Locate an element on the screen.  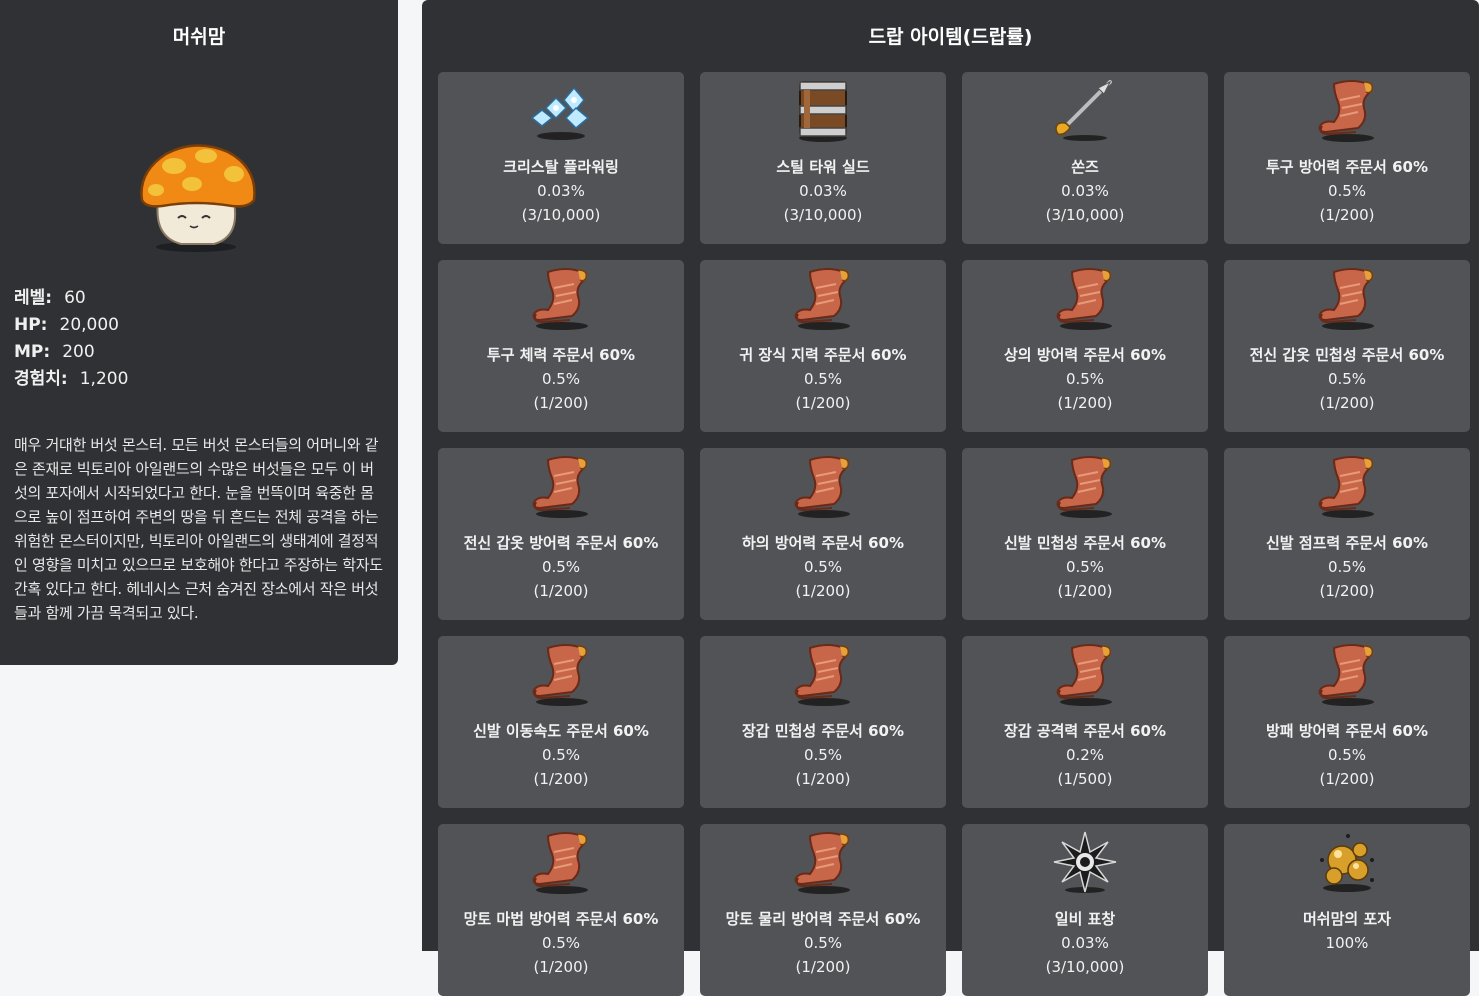
drop-item-name: 장갑 공격력 주문서 60% is located at coordinates (1085, 731).